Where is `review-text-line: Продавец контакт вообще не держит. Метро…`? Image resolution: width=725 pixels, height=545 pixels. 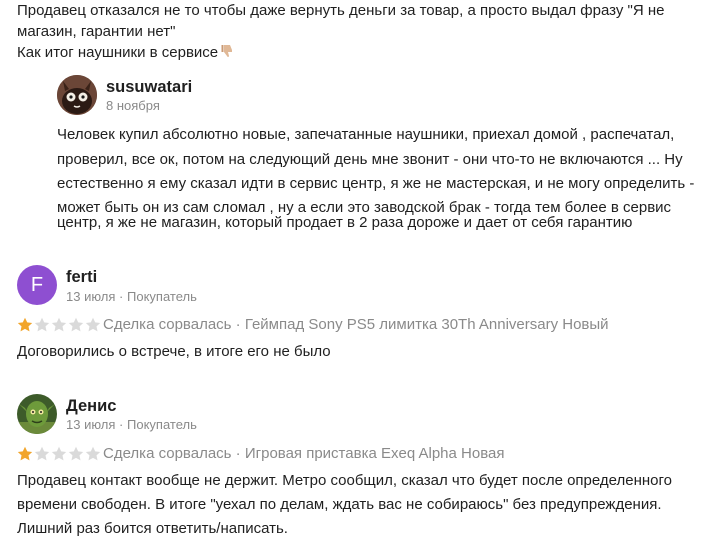
review-text-line: Продавец контакт вообще не держит. Метро… is located at coordinates (344, 480).